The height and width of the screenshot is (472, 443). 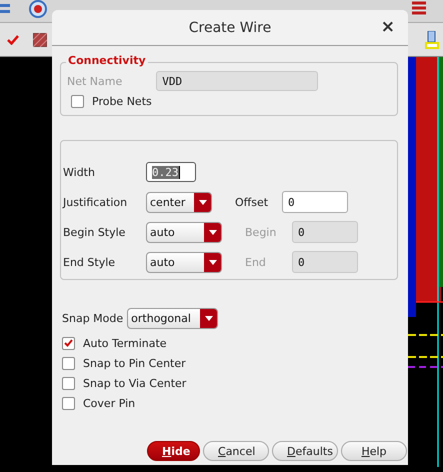 I want to click on checkbox-label: Probe Nets, so click(x=122, y=101).